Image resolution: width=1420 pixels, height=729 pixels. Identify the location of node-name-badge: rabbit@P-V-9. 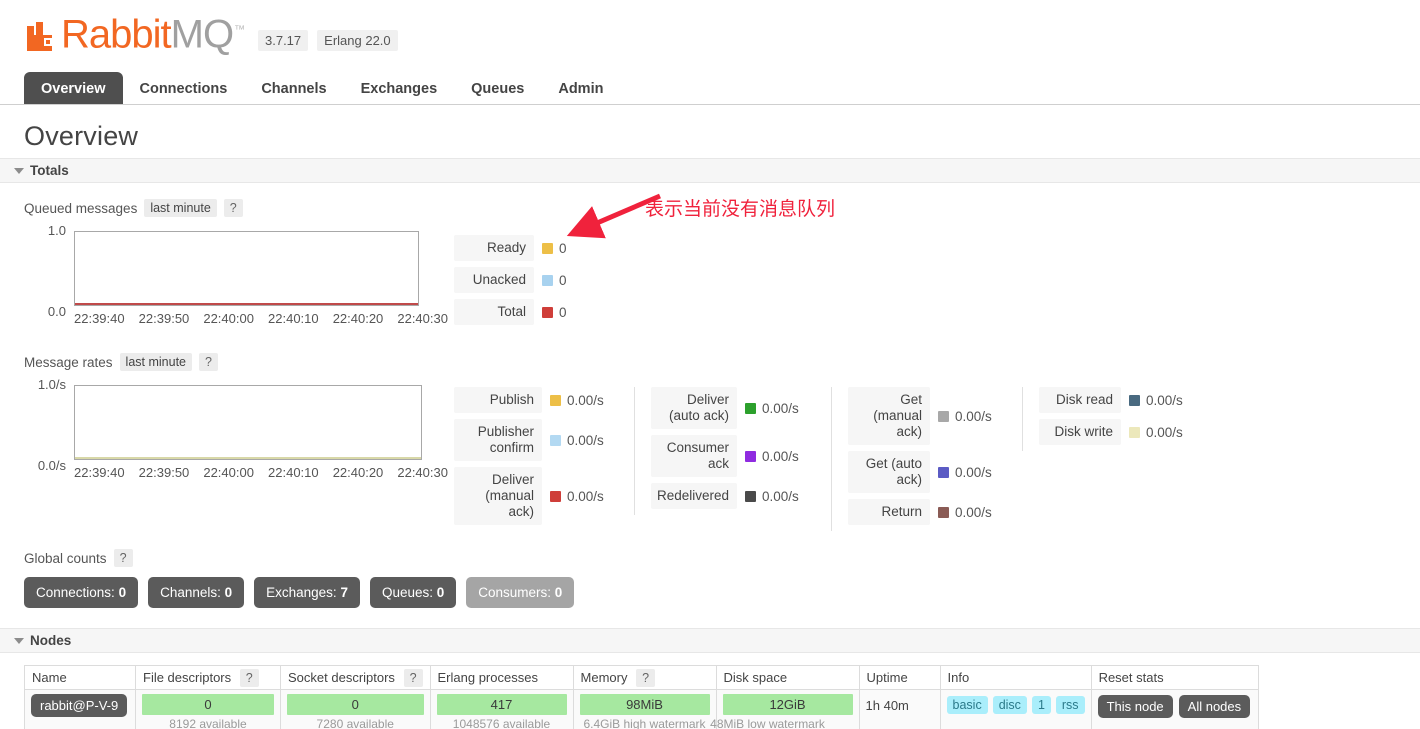
(79, 705).